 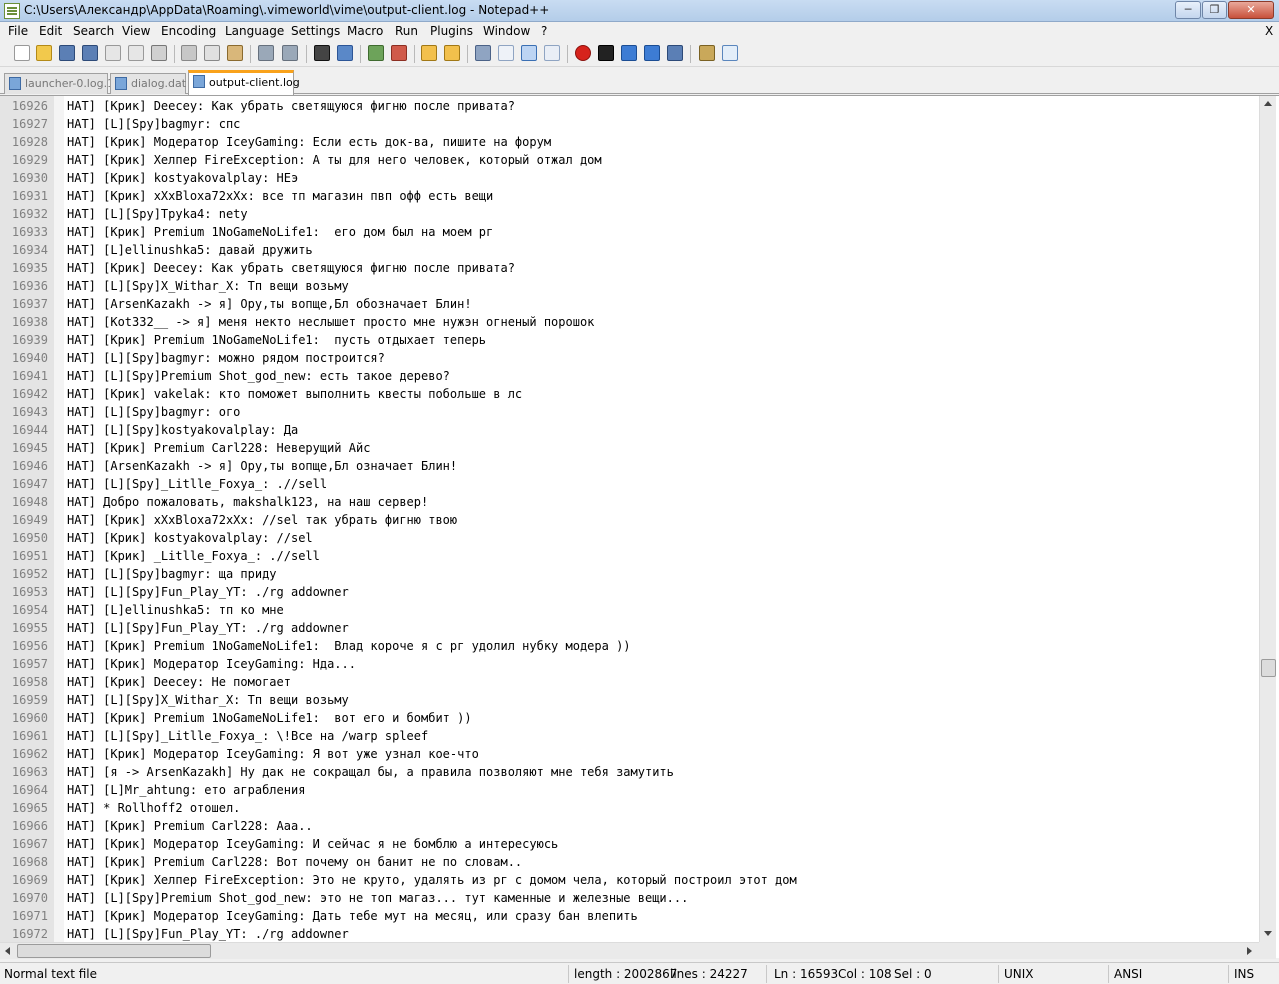 What do you see at coordinates (7, 951) in the screenshot?
I see `scroll-left-arrow-icon` at bounding box center [7, 951].